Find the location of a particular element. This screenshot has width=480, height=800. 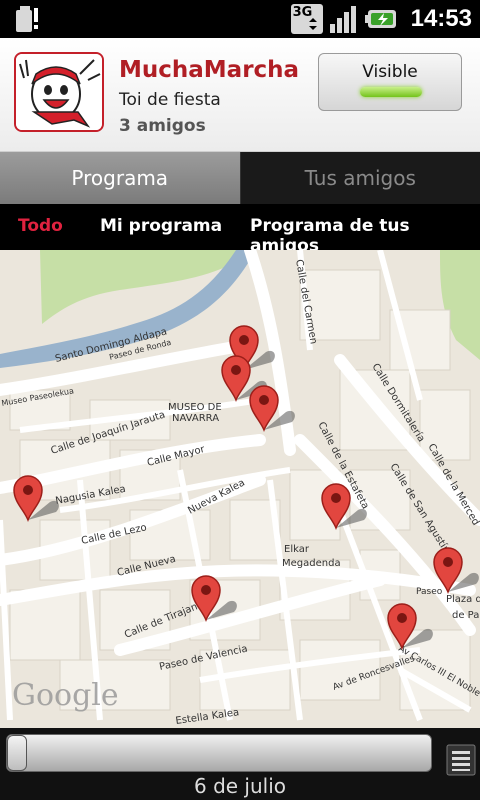

date-control-bar: 6 de julio is located at coordinates (240, 764).